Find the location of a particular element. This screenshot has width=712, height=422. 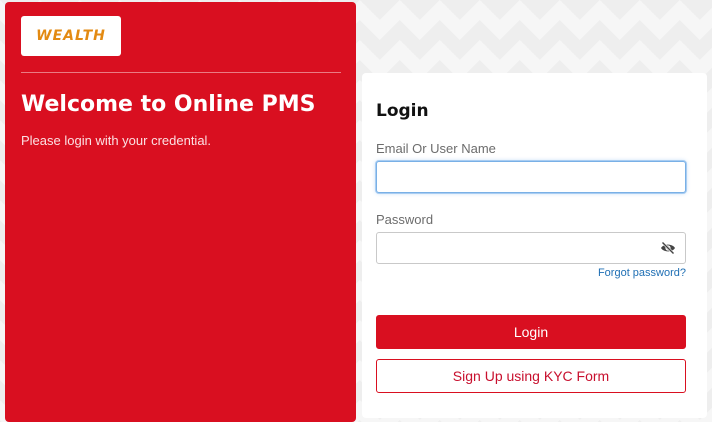

eye-slash-icon is located at coordinates (668, 248).